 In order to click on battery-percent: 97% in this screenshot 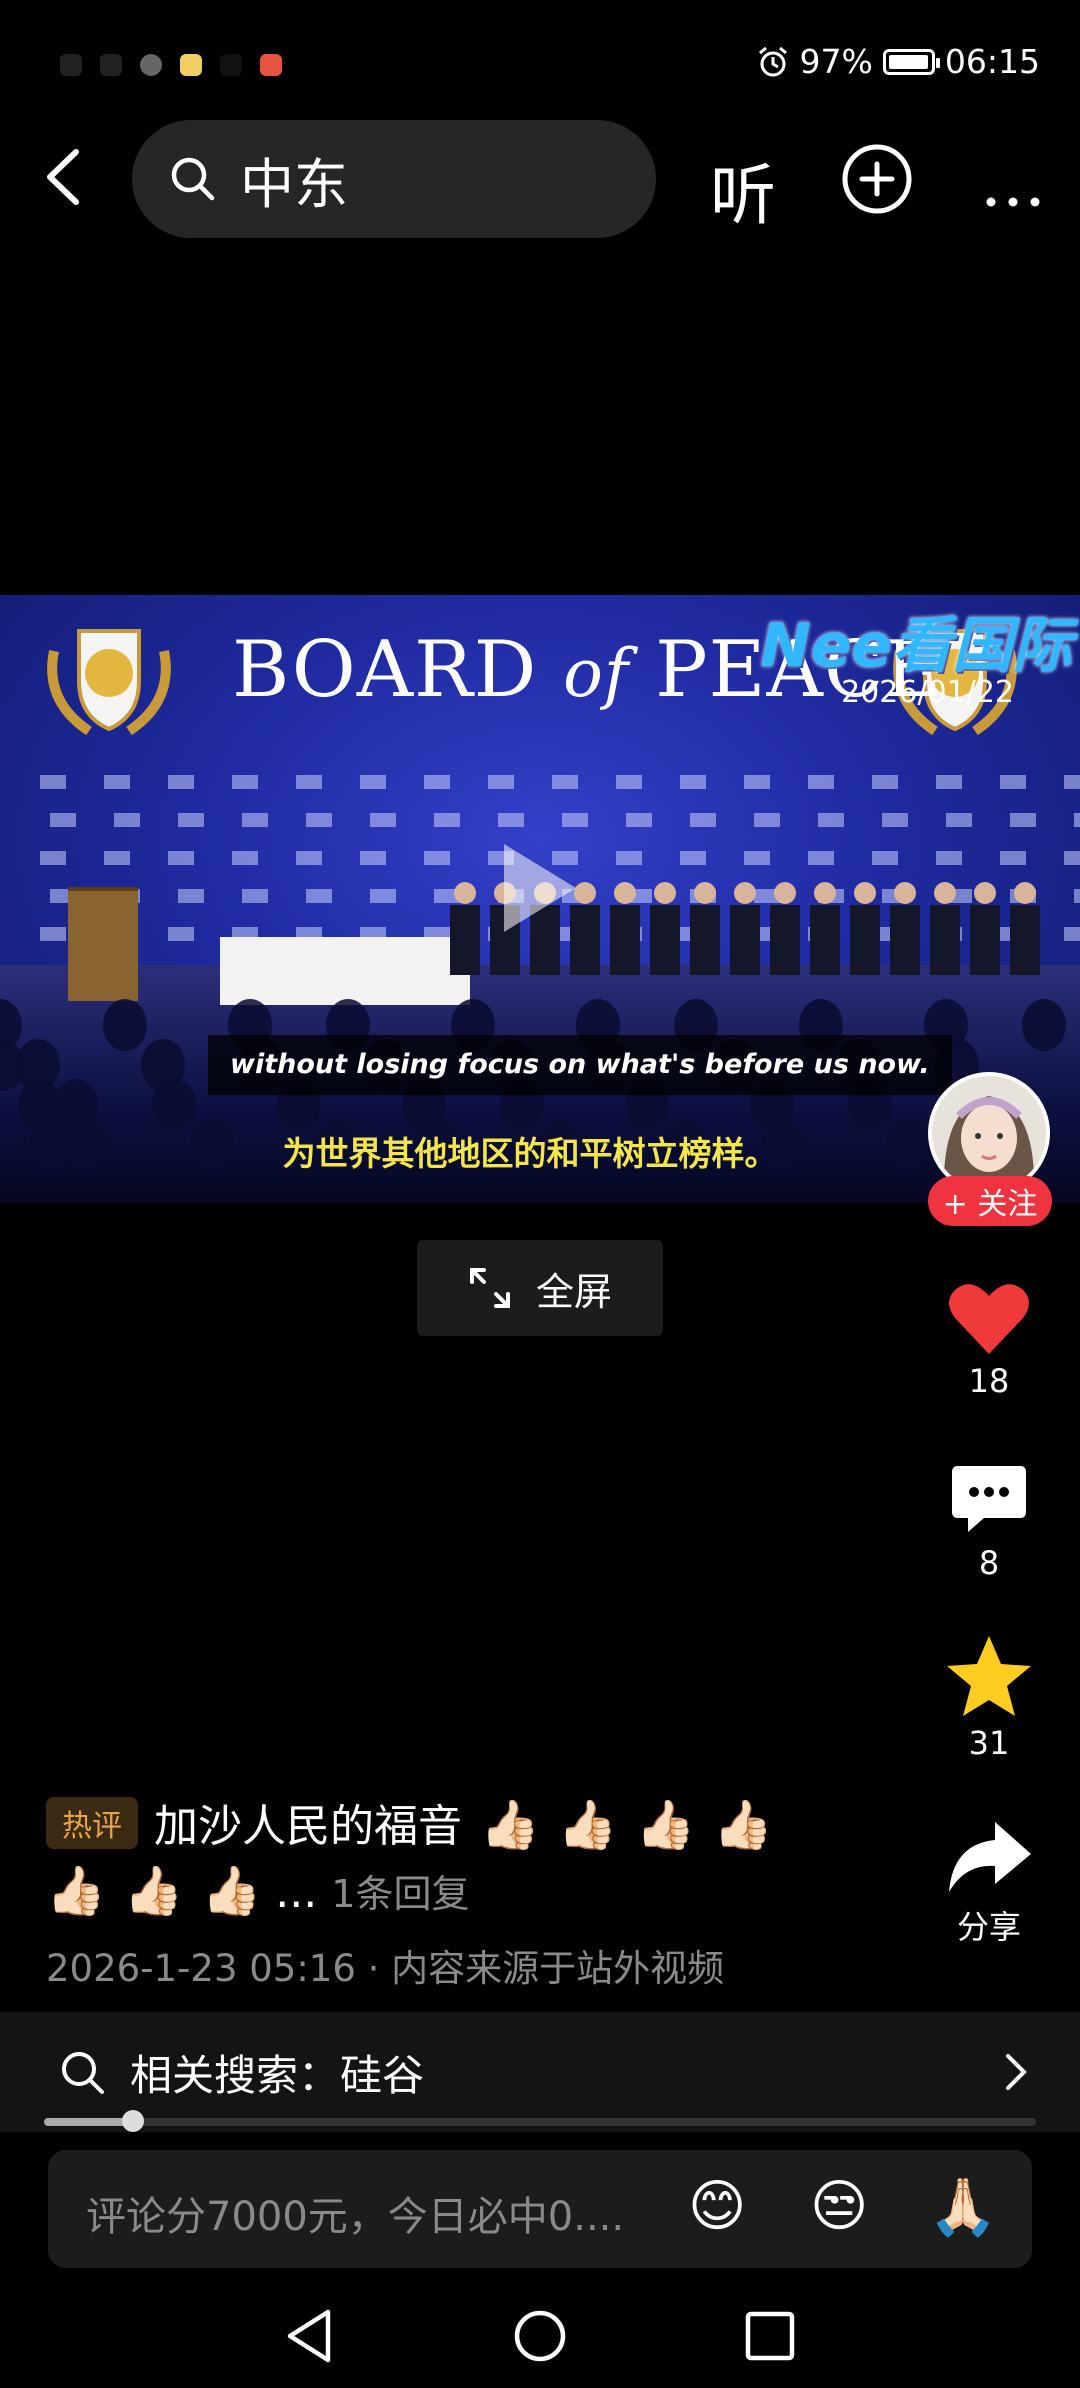, I will do `click(836, 61)`.